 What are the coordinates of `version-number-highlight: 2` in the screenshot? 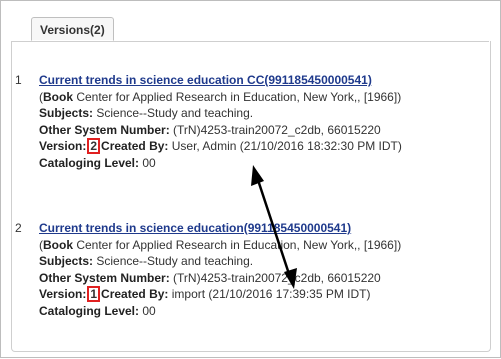 It's located at (94, 146).